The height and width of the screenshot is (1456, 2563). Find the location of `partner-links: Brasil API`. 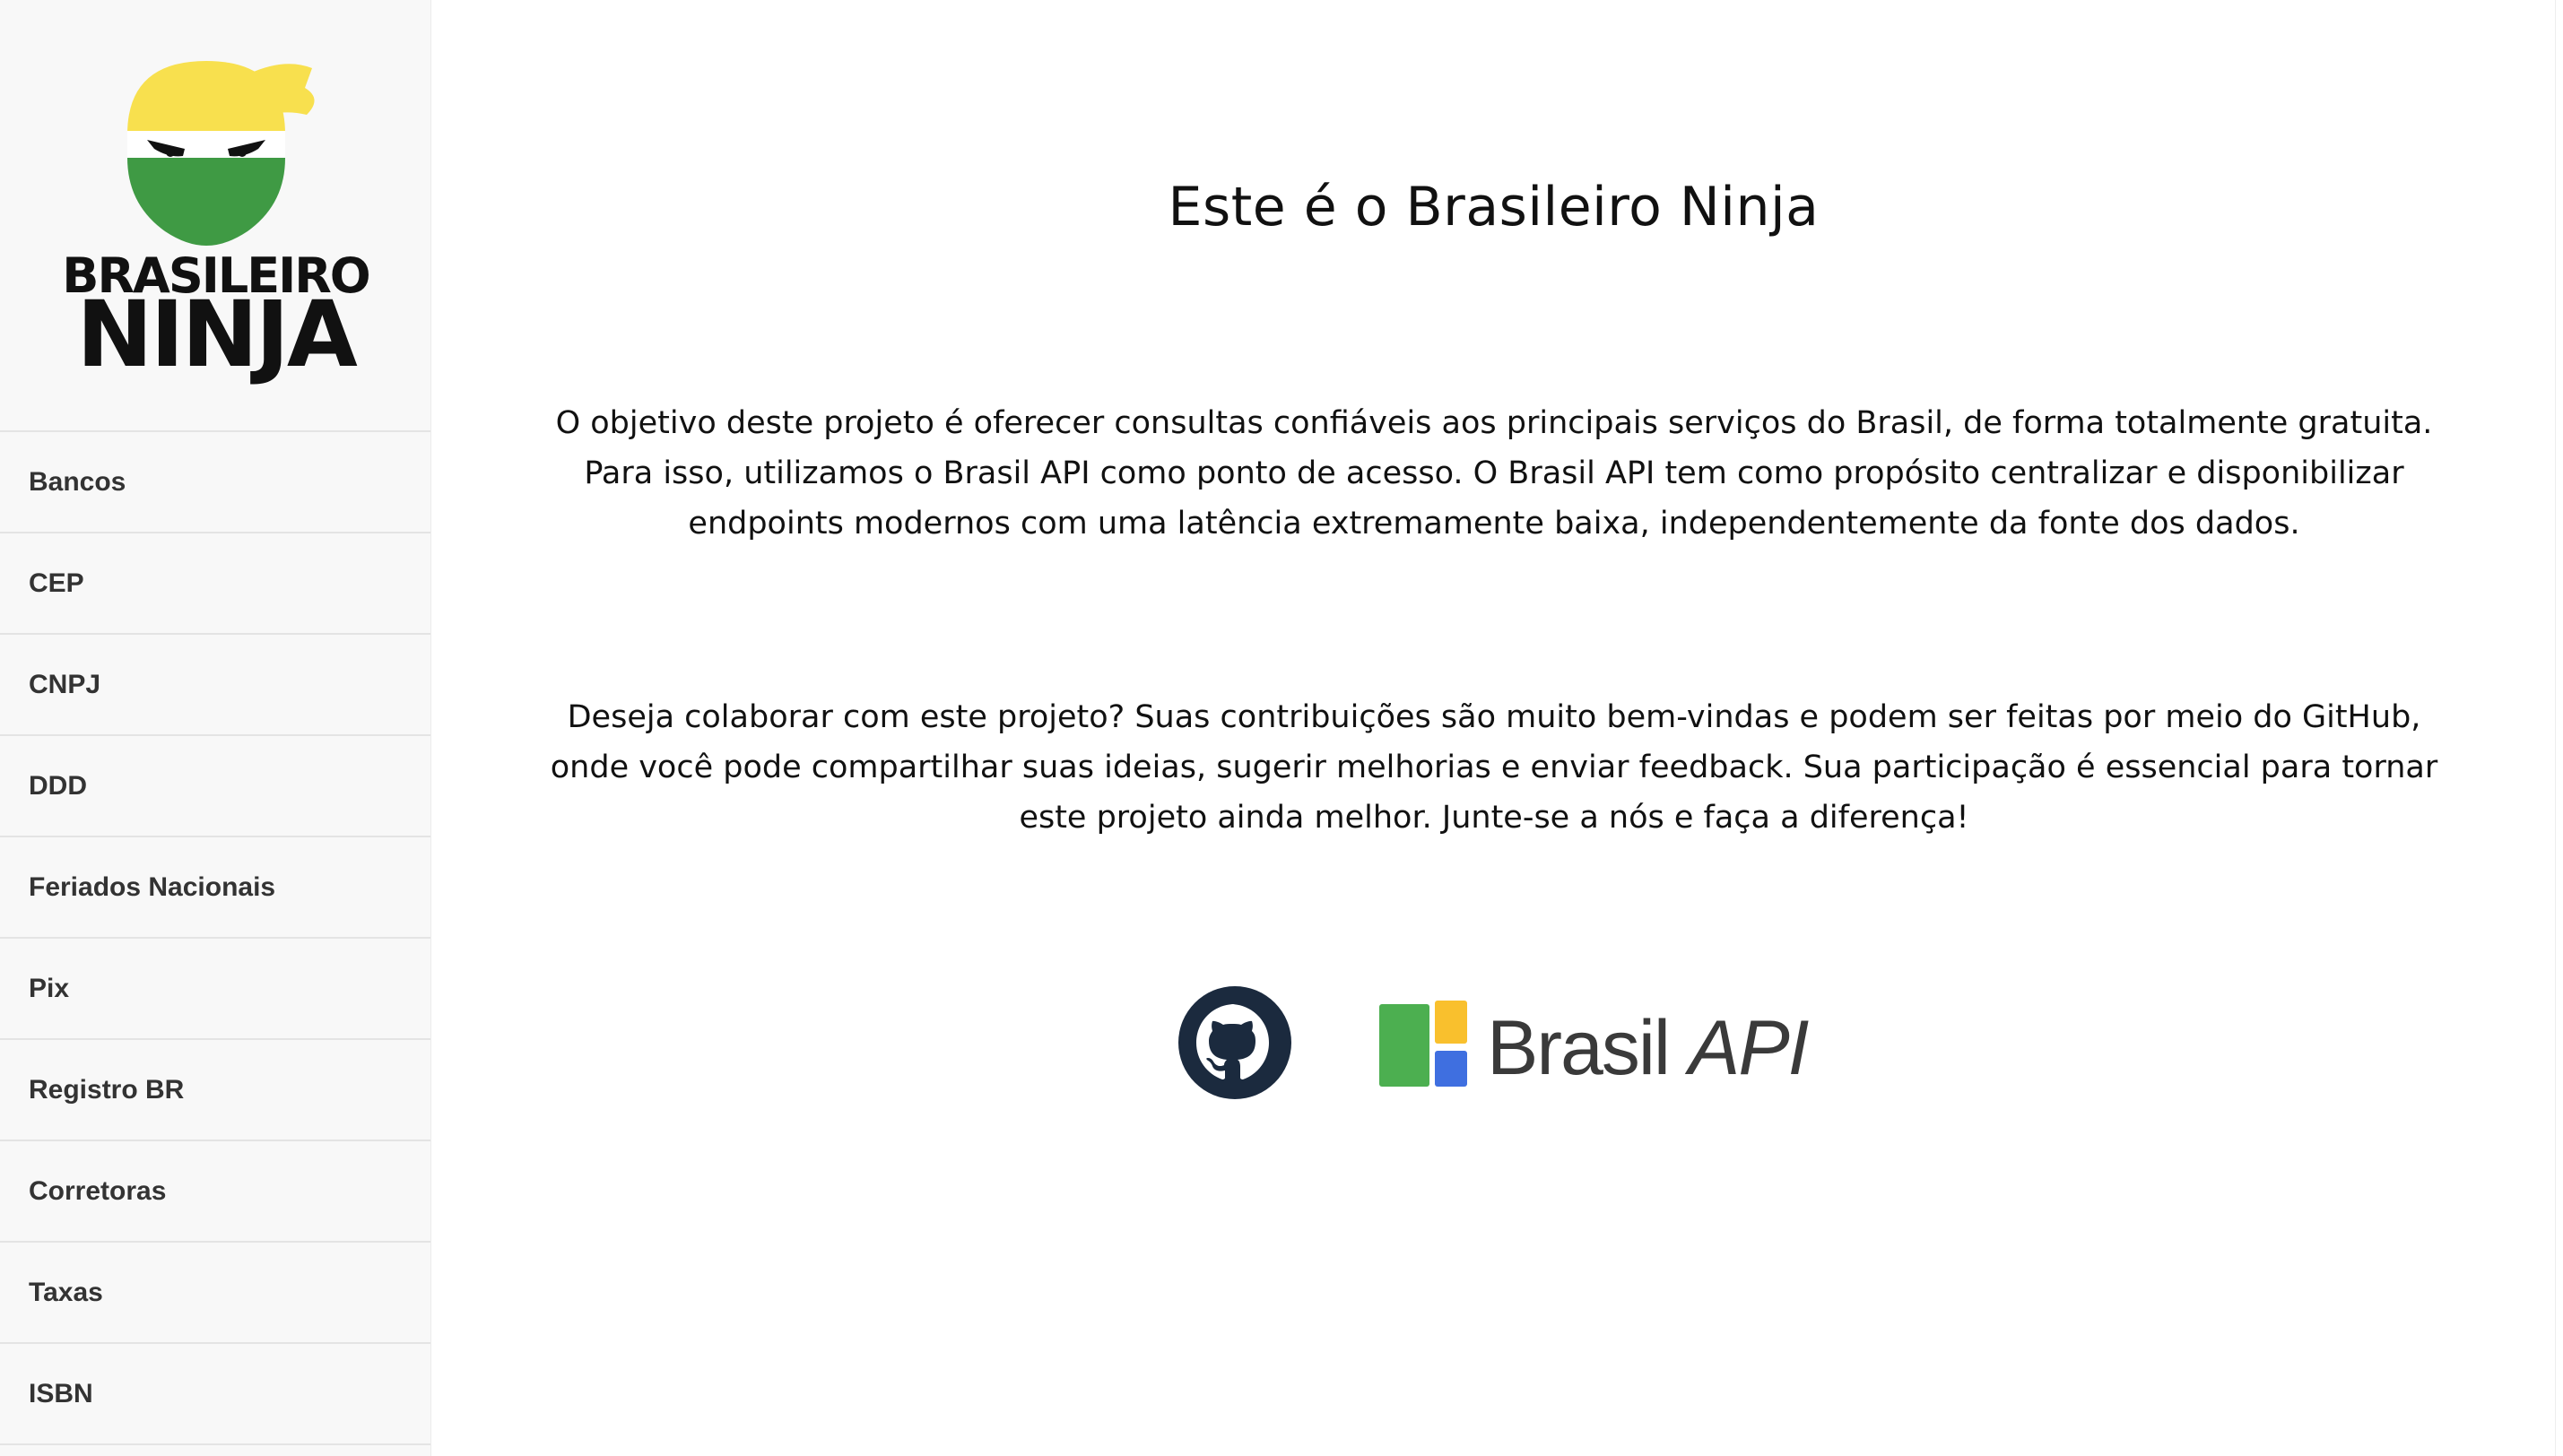

partner-links: Brasil API is located at coordinates (1493, 1044).